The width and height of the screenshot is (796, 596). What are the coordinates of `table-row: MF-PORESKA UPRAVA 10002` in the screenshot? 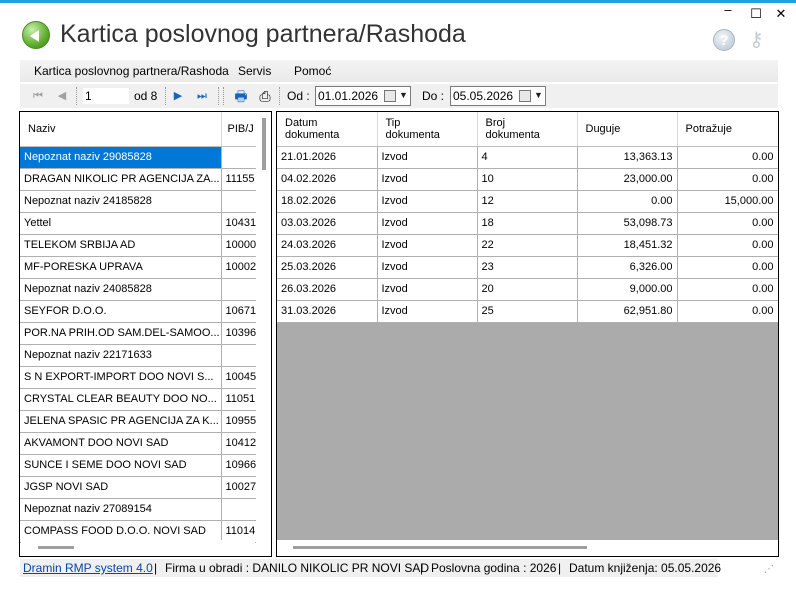 It's located at (138, 267).